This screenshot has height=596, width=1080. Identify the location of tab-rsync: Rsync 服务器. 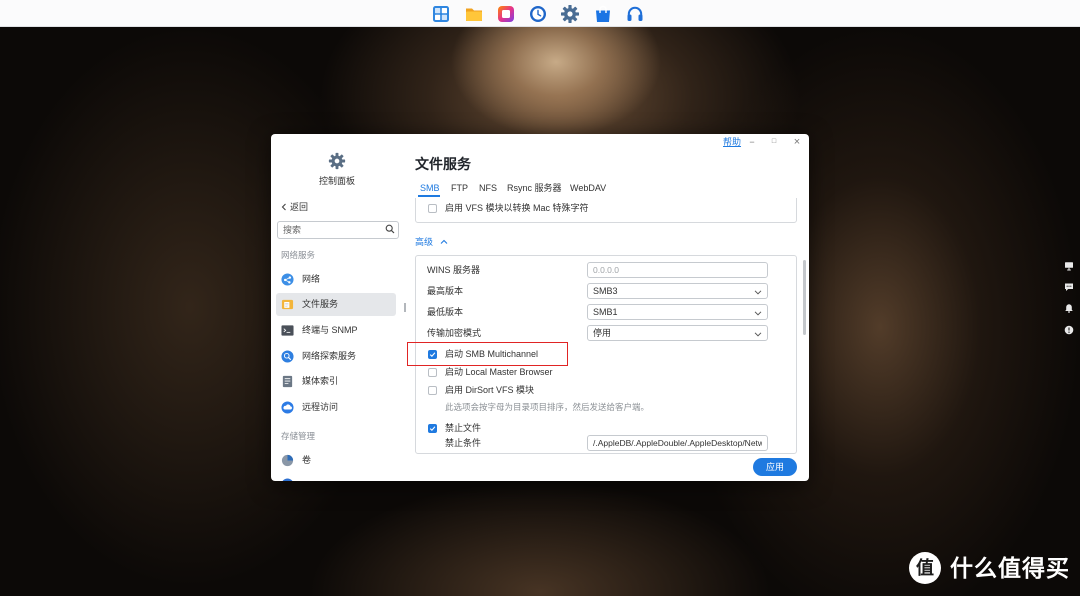
(534, 188).